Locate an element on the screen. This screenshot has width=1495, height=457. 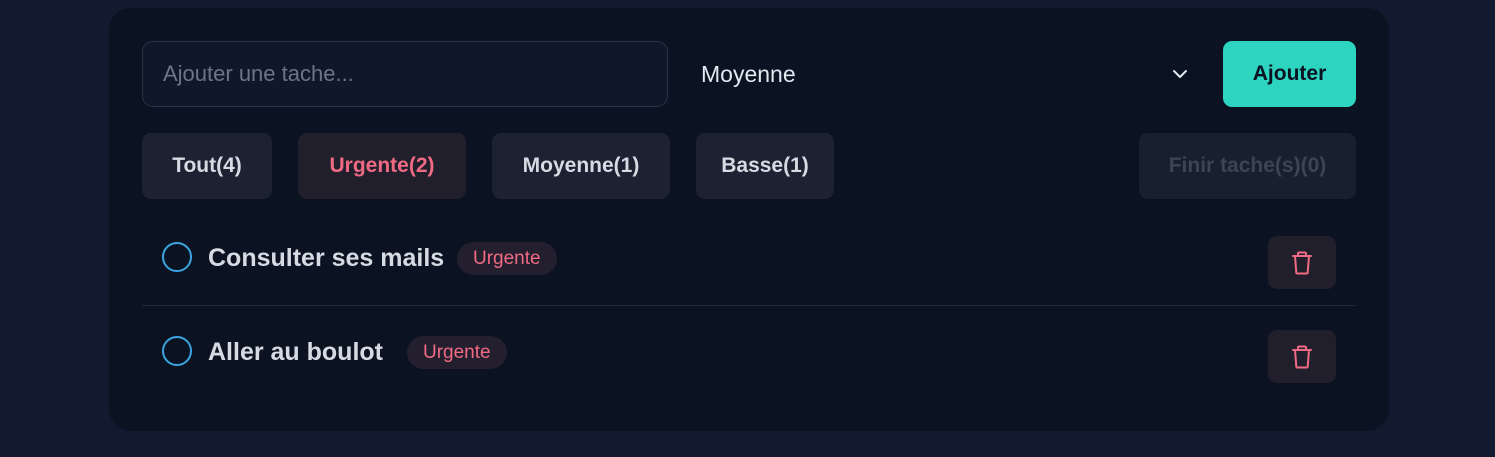
add-button: Ajouter is located at coordinates (1289, 74).